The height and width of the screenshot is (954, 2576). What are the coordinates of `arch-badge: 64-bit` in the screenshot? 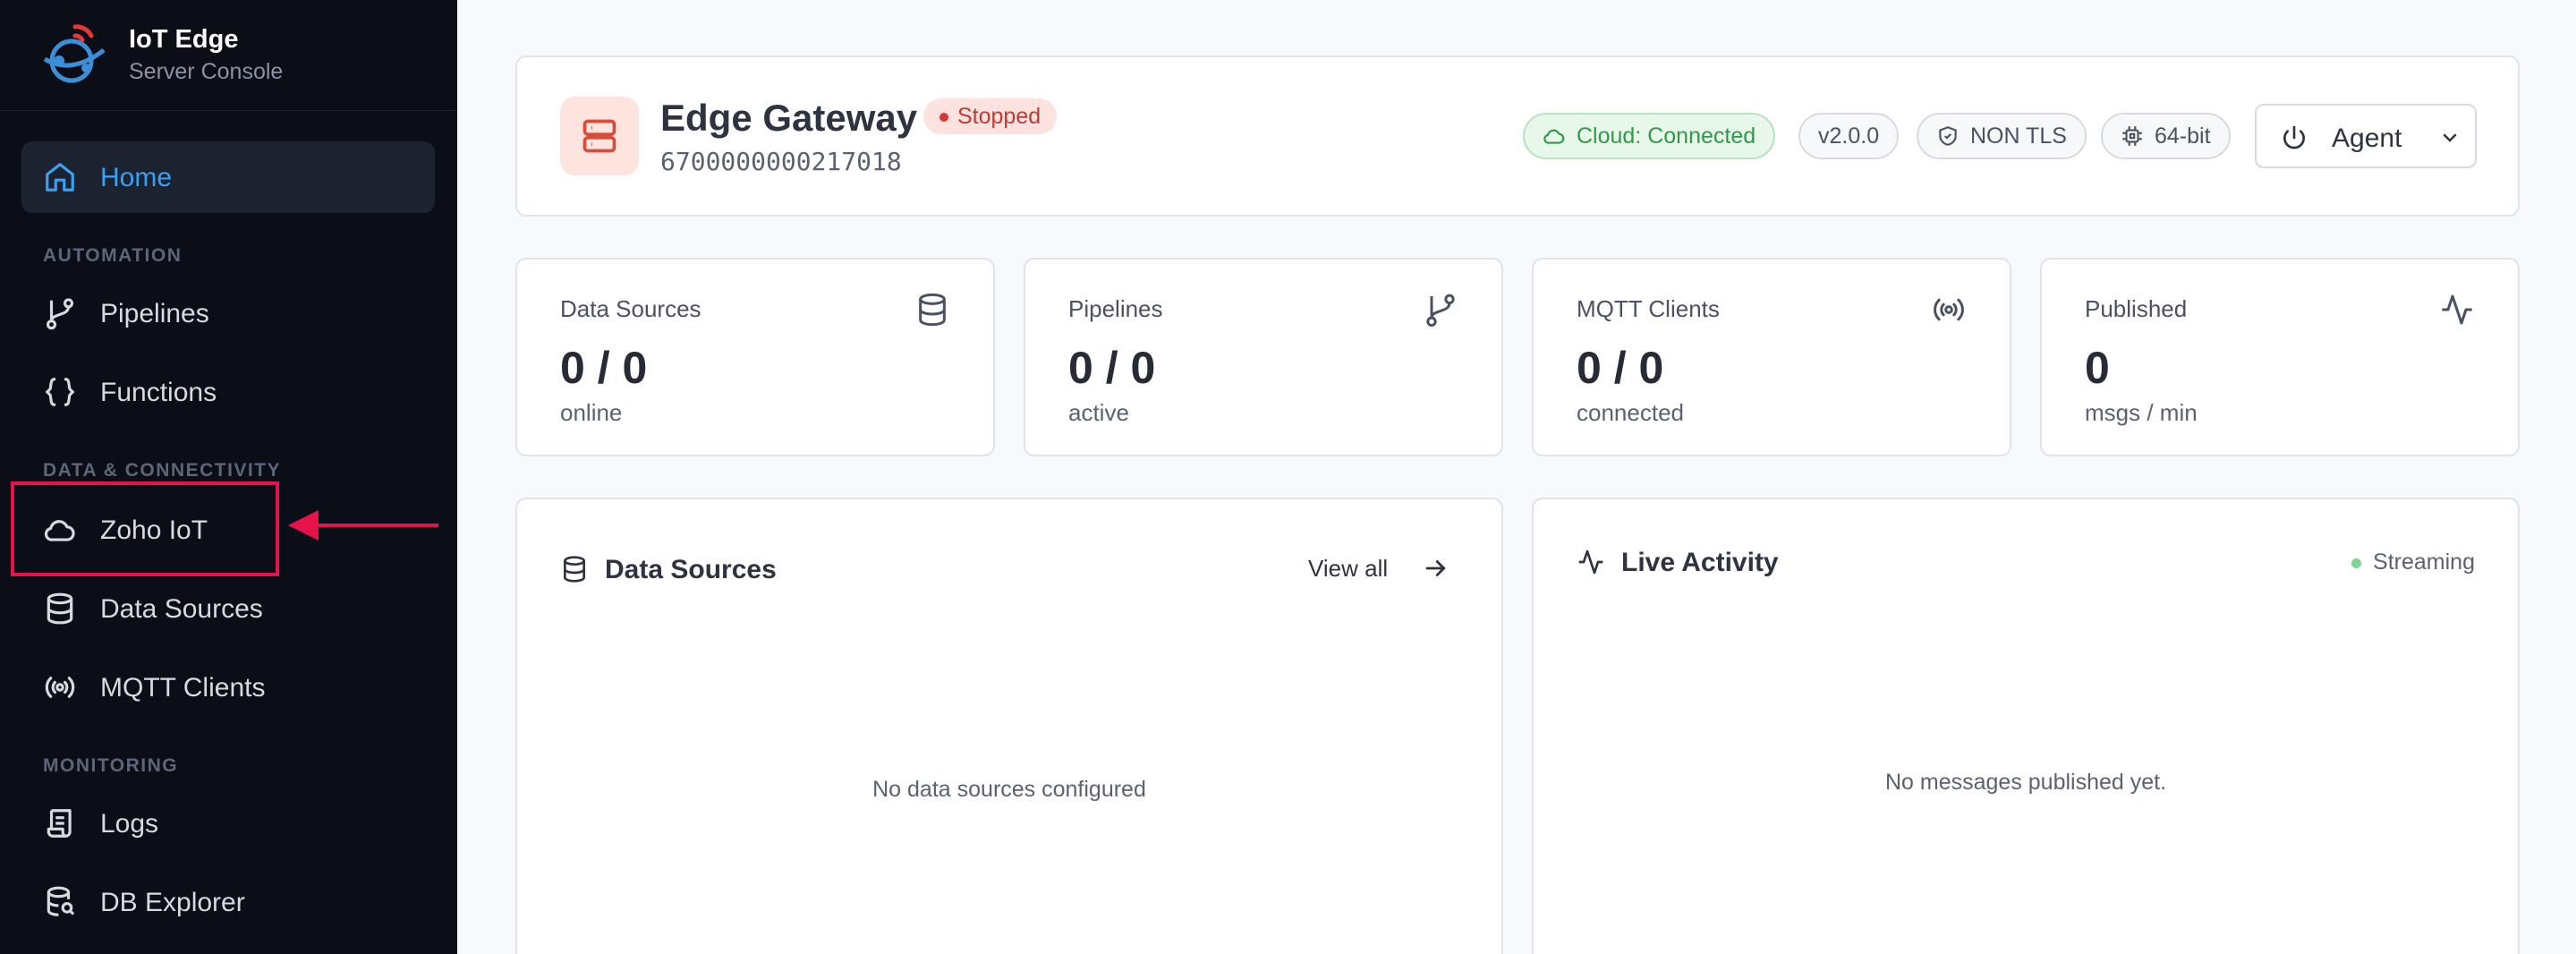 It's located at (2166, 136).